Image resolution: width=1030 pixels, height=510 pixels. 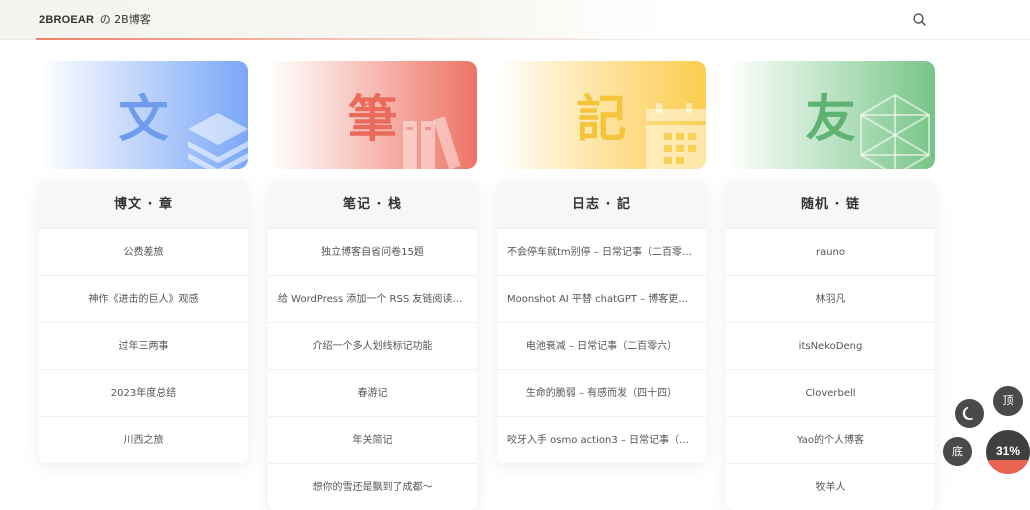 I want to click on site-header: 2BROEAR の 2B博客, so click(x=515, y=20).